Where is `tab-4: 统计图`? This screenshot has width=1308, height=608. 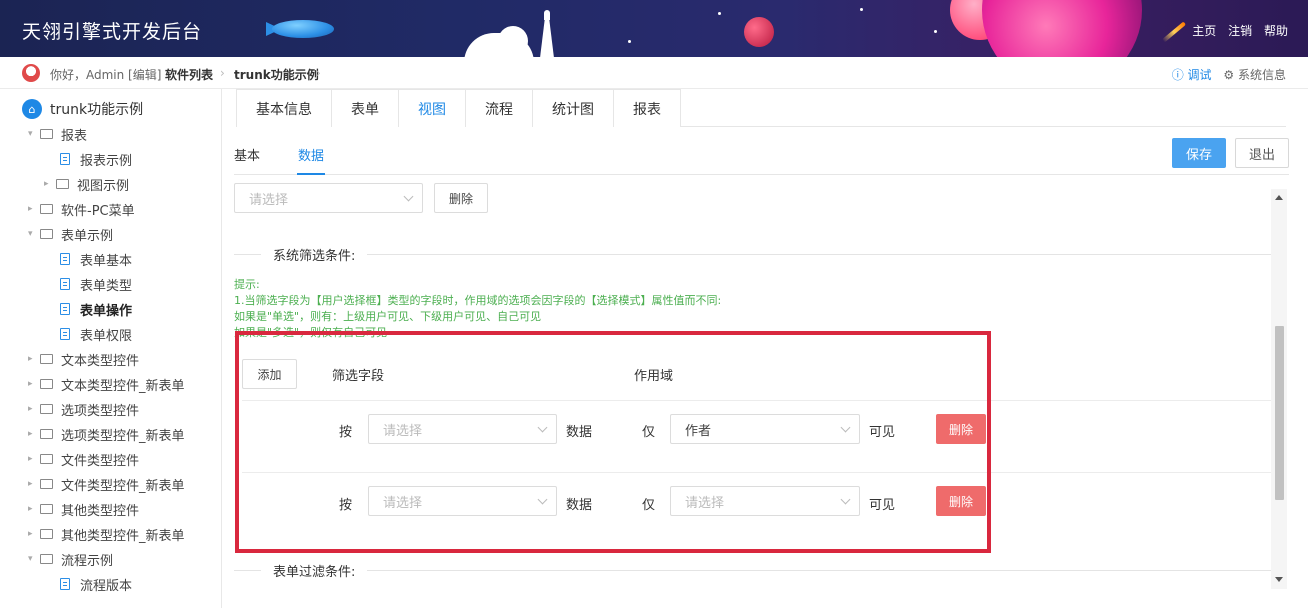 tab-4: 统计图 is located at coordinates (573, 108).